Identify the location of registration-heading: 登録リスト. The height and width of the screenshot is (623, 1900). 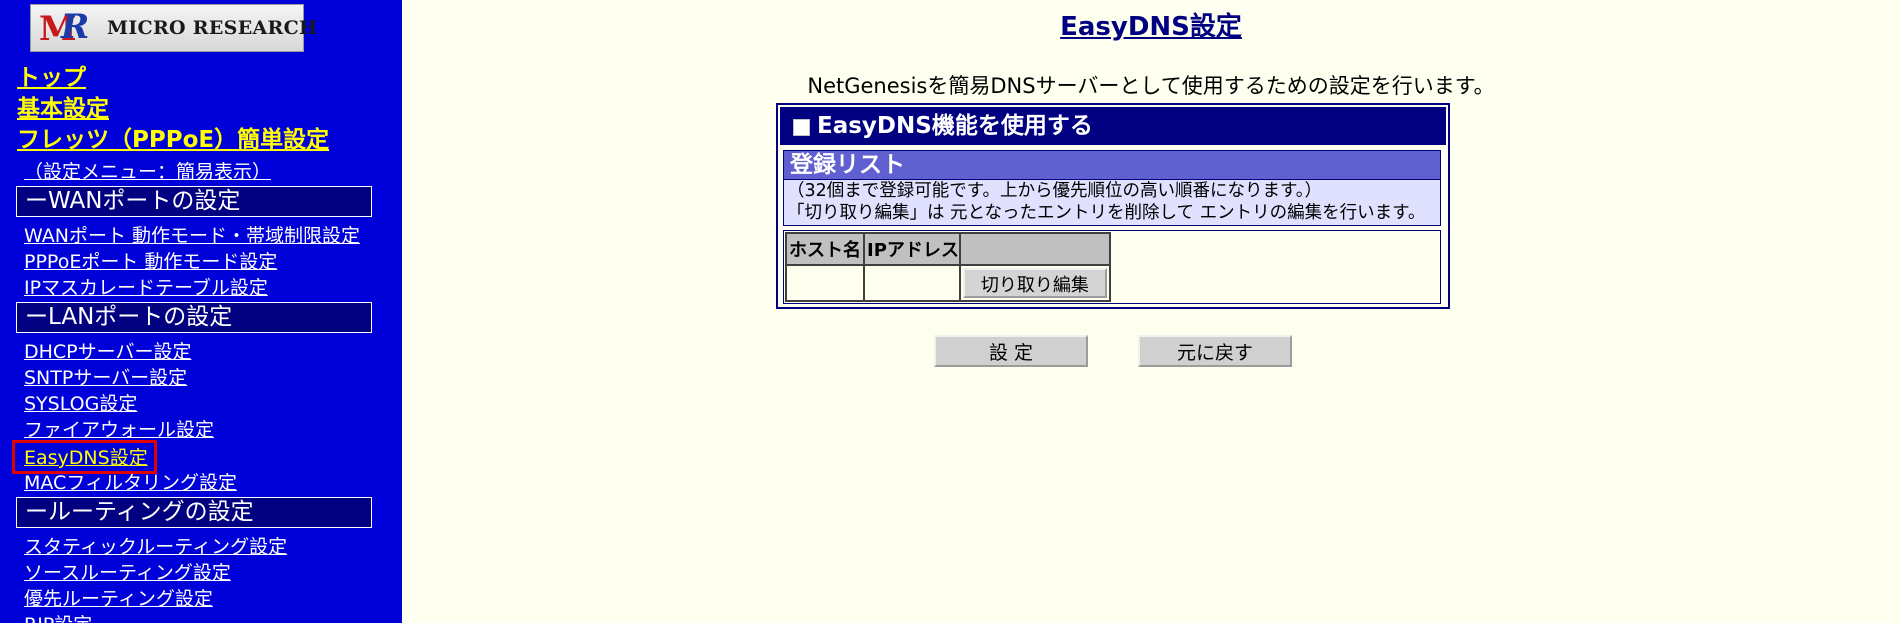
(1112, 165).